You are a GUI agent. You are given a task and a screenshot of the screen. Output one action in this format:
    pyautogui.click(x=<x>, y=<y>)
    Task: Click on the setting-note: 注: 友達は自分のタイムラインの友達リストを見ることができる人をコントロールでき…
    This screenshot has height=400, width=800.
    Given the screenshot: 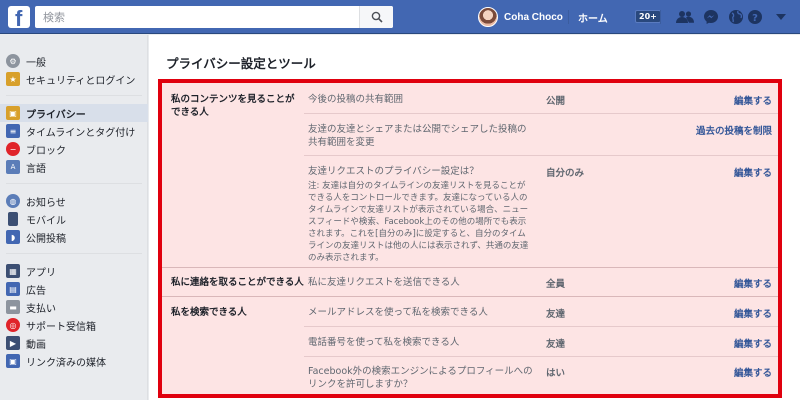 What is the action you would take?
    pyautogui.click(x=418, y=222)
    